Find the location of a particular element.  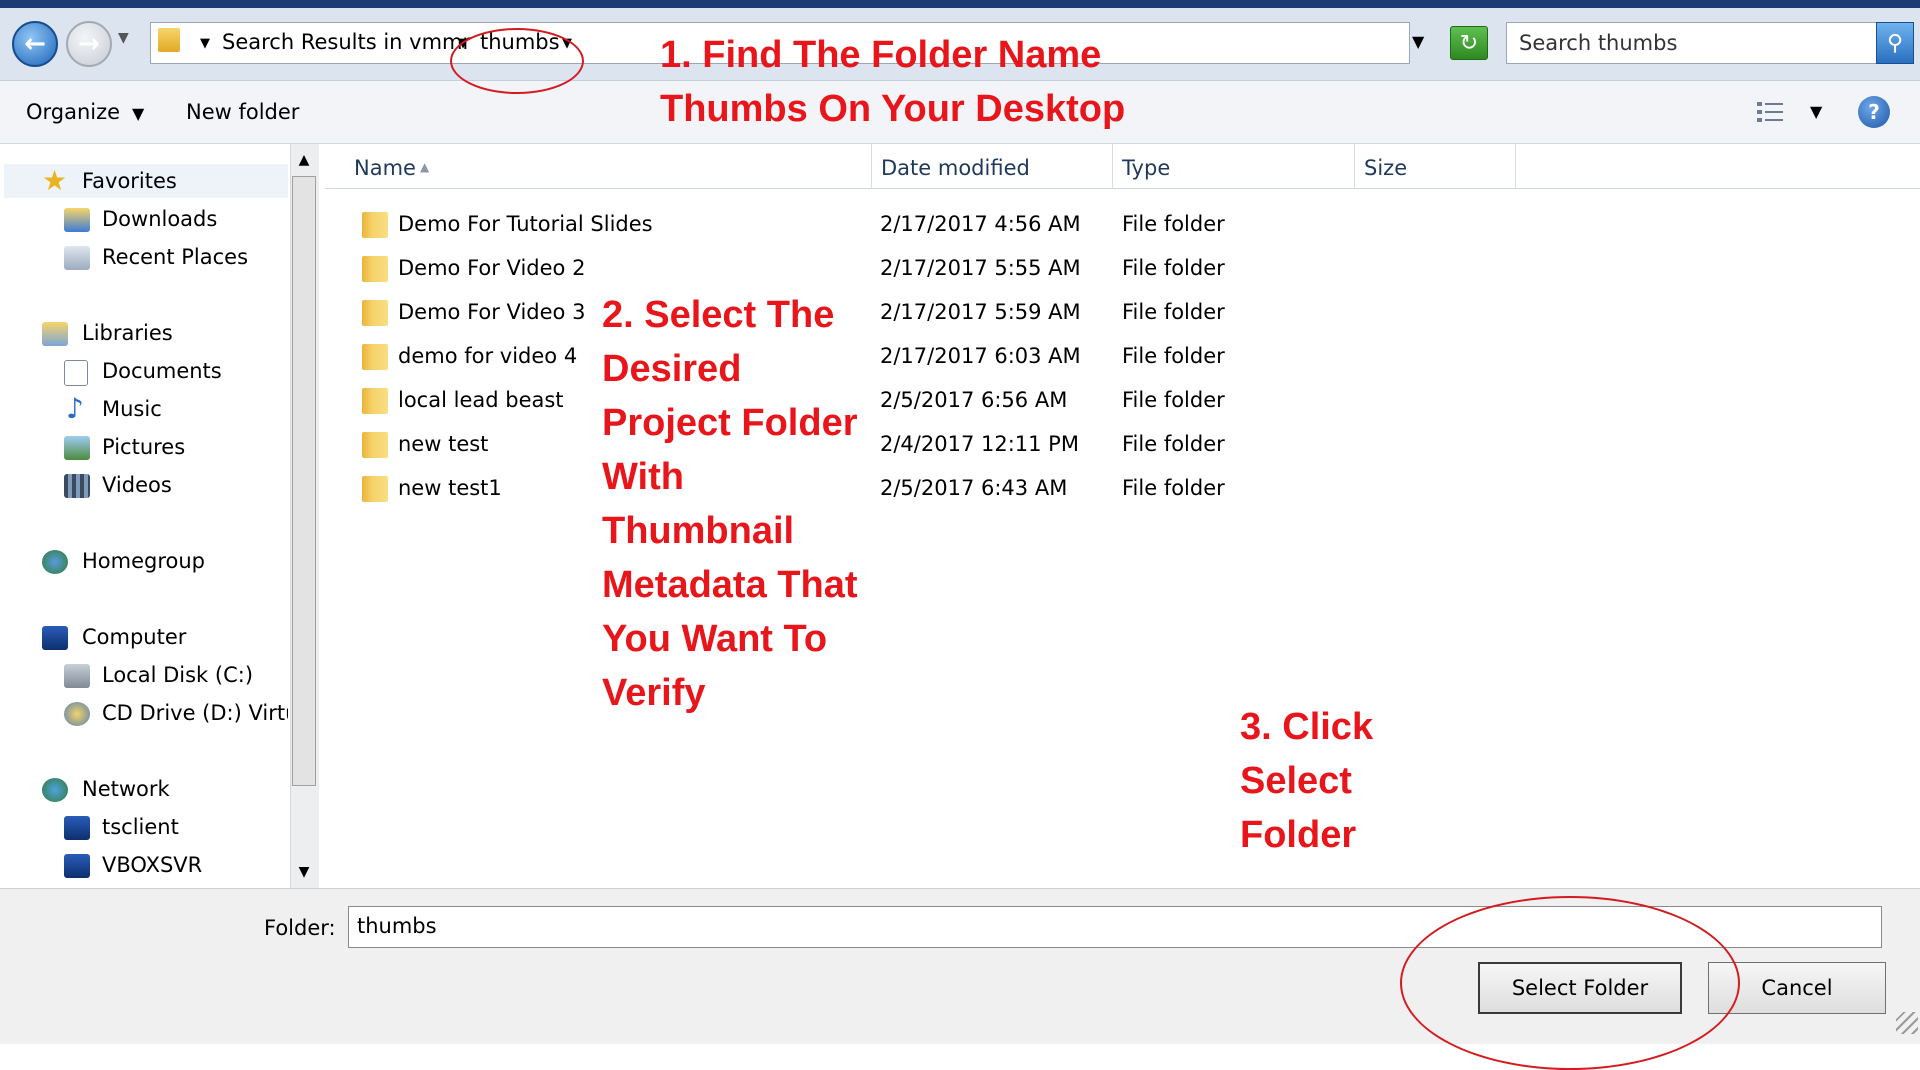

view-details-icon is located at coordinates (1770, 112).